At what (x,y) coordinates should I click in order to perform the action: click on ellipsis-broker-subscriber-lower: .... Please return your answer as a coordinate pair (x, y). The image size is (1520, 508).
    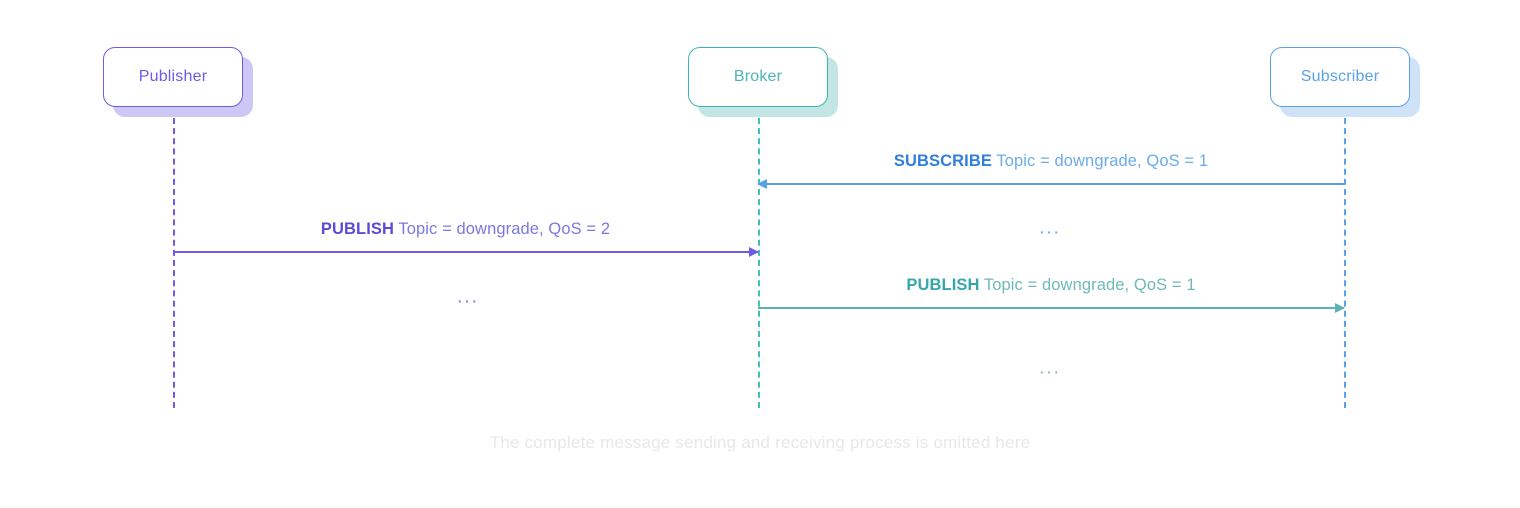
    Looking at the image, I should click on (1050, 368).